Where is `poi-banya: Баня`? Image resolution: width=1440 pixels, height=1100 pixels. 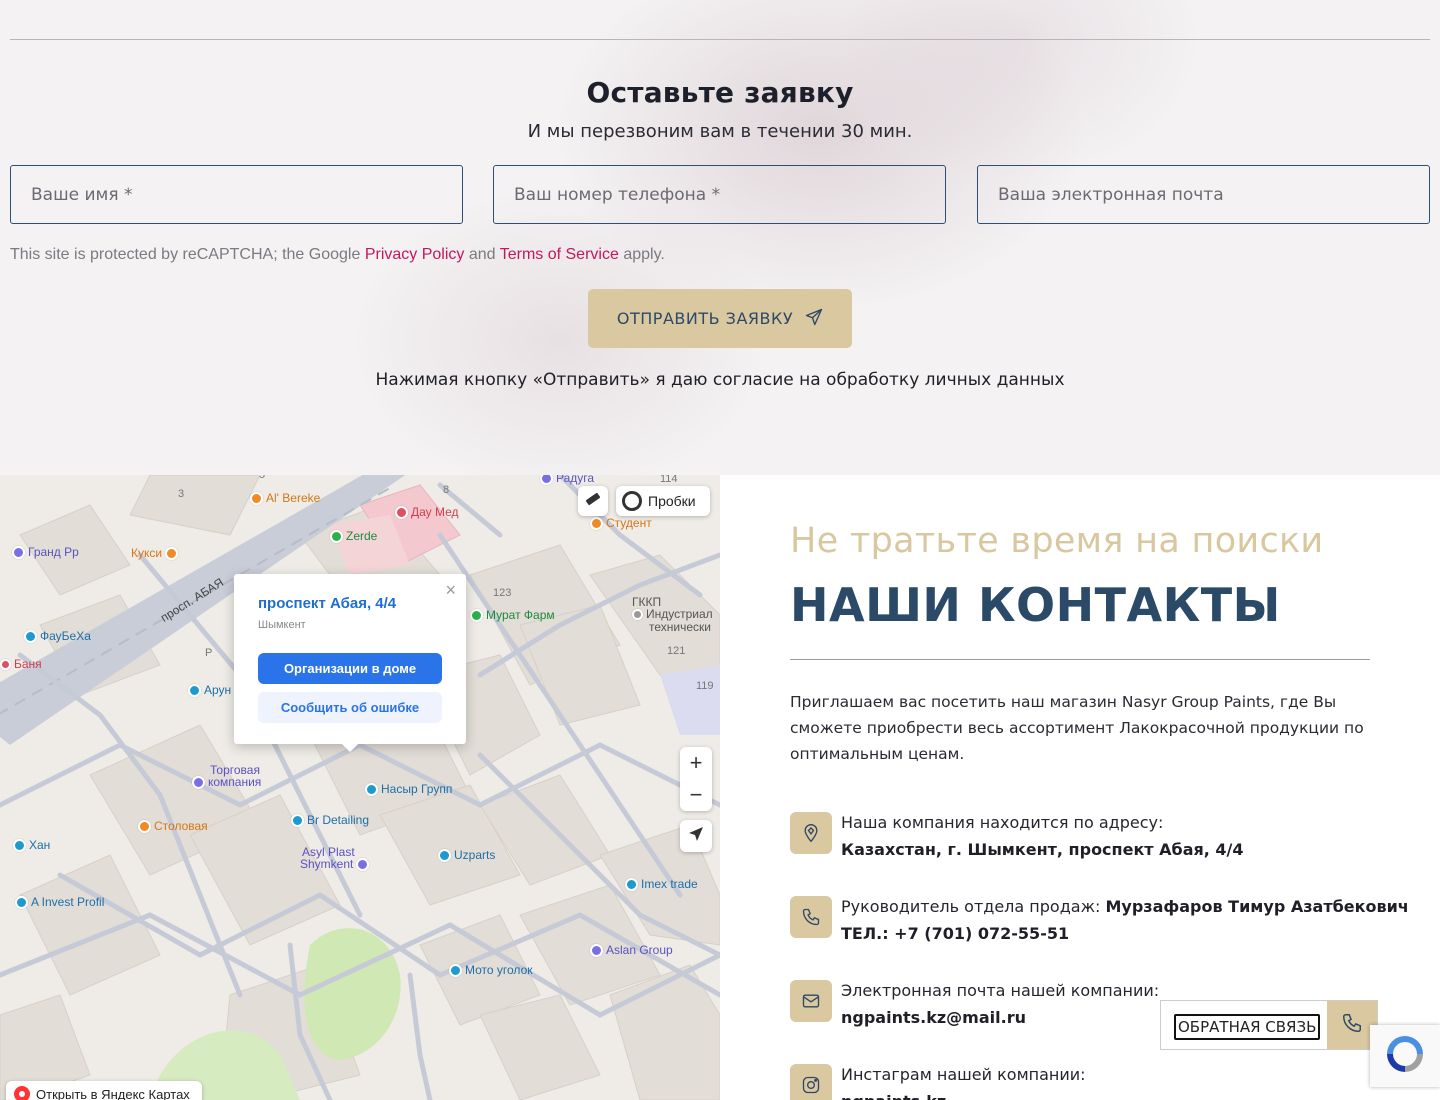
poi-banya: Баня is located at coordinates (21, 664).